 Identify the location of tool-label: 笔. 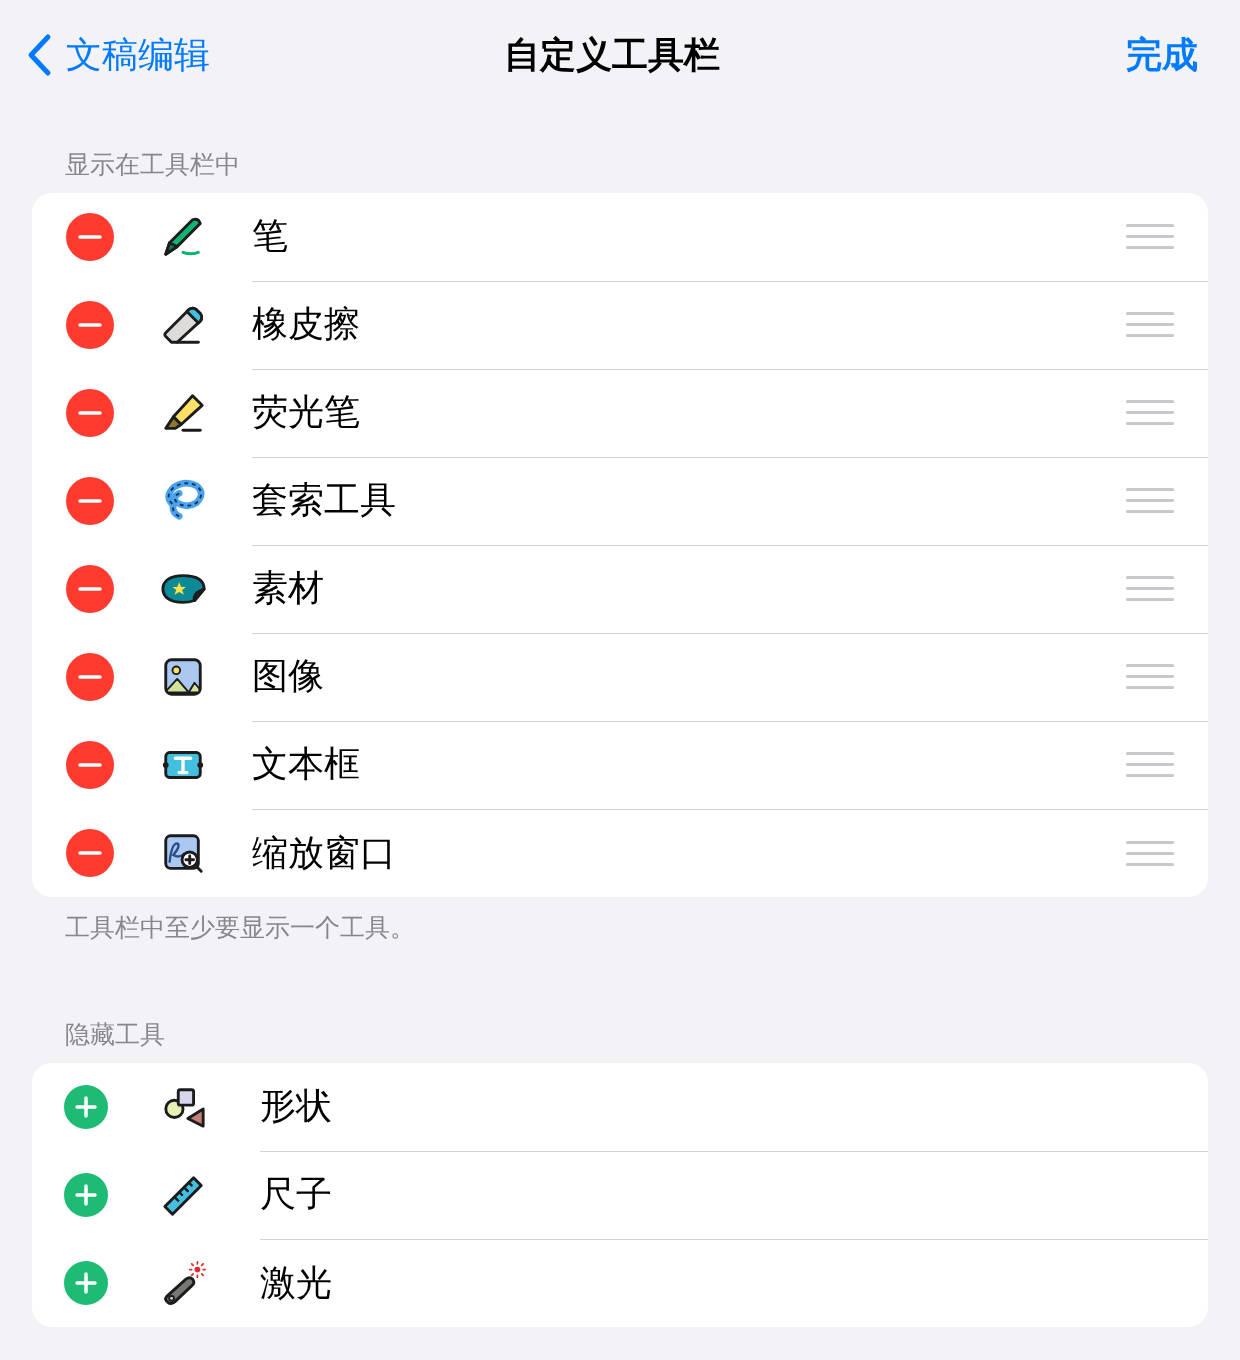
(270, 236).